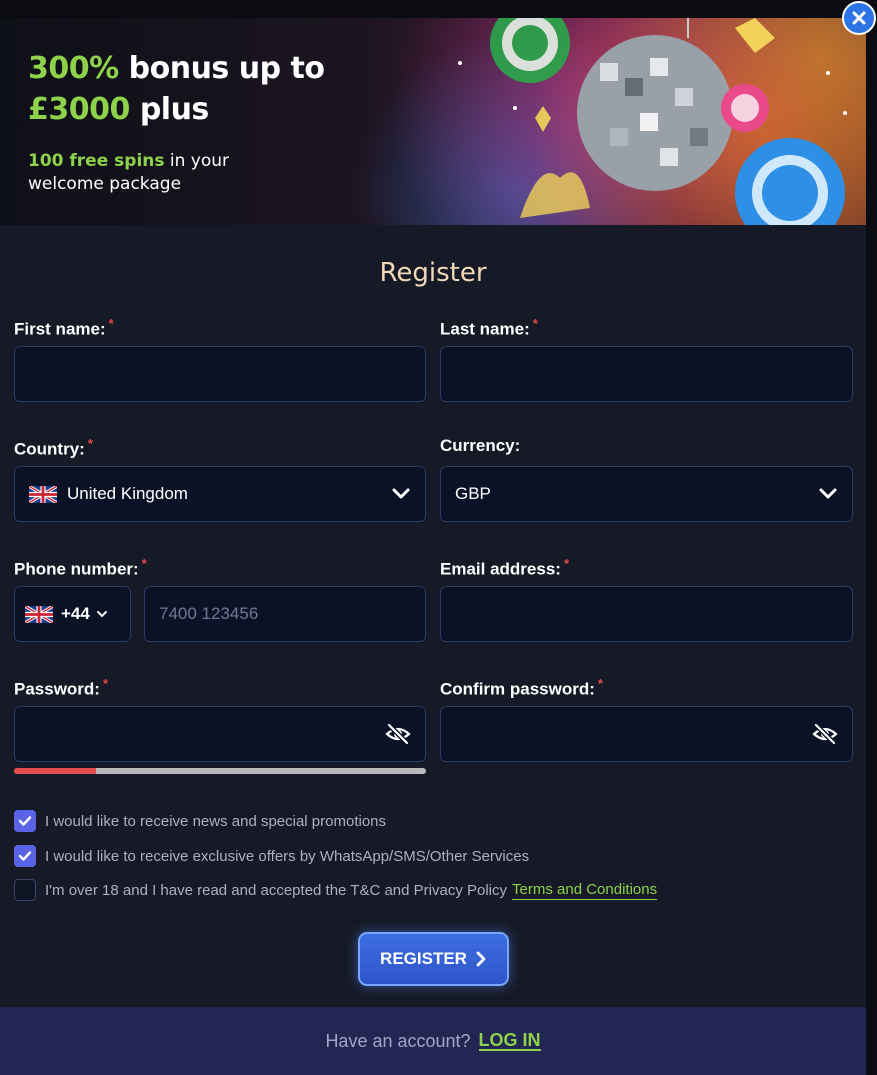  Describe the element at coordinates (176, 173) in the screenshot. I see `banner-subtext: 100 free spins in your welcome package` at that location.